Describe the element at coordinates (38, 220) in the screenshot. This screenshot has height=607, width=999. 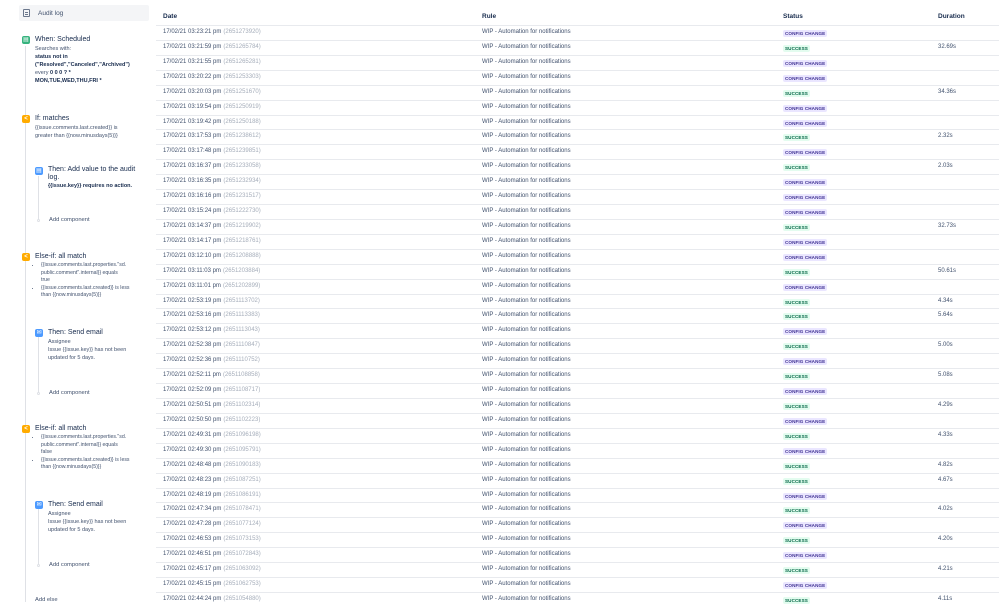
I see `connector-dot` at that location.